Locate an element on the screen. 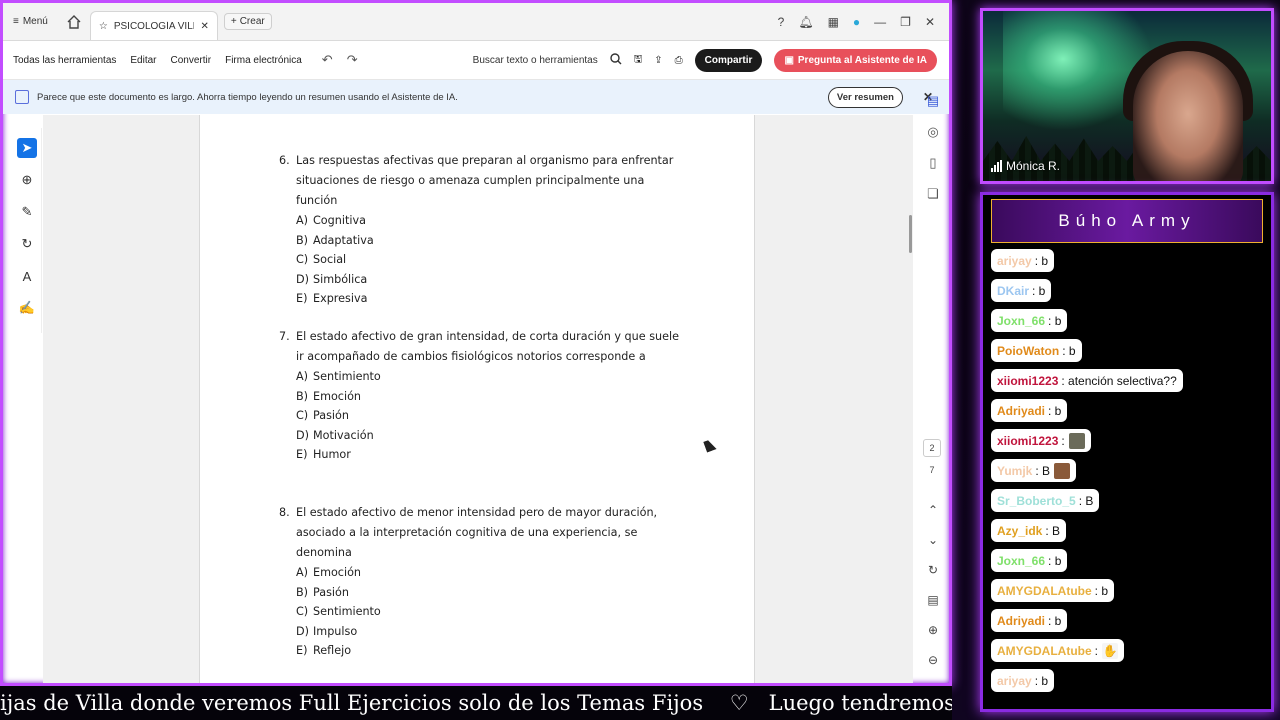 The height and width of the screenshot is (720, 1280). minimize-icon: — is located at coordinates (880, 22).